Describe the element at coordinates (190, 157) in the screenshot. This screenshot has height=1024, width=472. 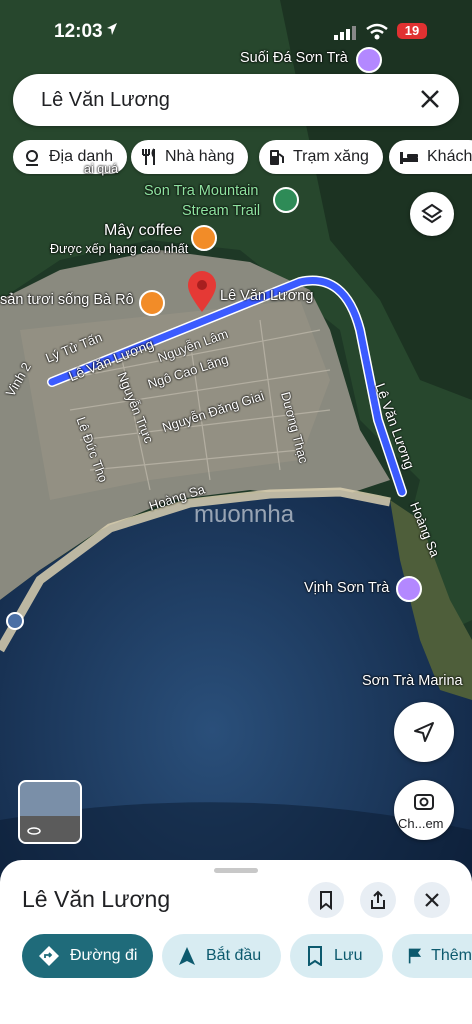
I see `chip-restaurant: Nhà hàng` at that location.